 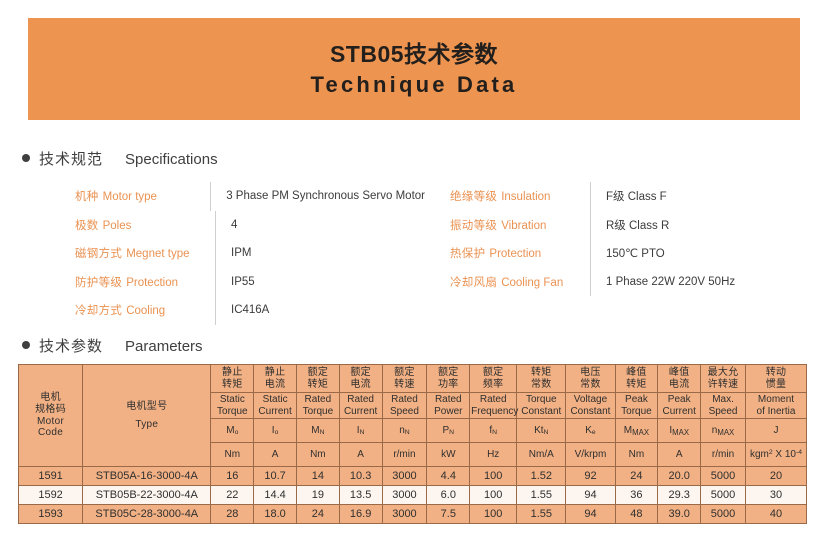 I want to click on spec-row: 冷却方式 Cooling IC416A, so click(x=250, y=310).